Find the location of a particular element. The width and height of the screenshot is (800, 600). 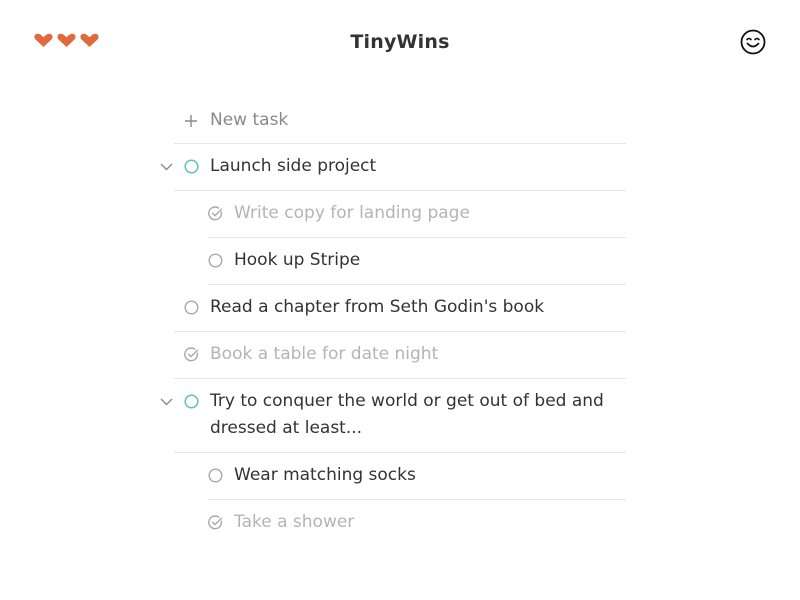

task-row: Read a chapter from Seth Godin's book is located at coordinates (400, 308).